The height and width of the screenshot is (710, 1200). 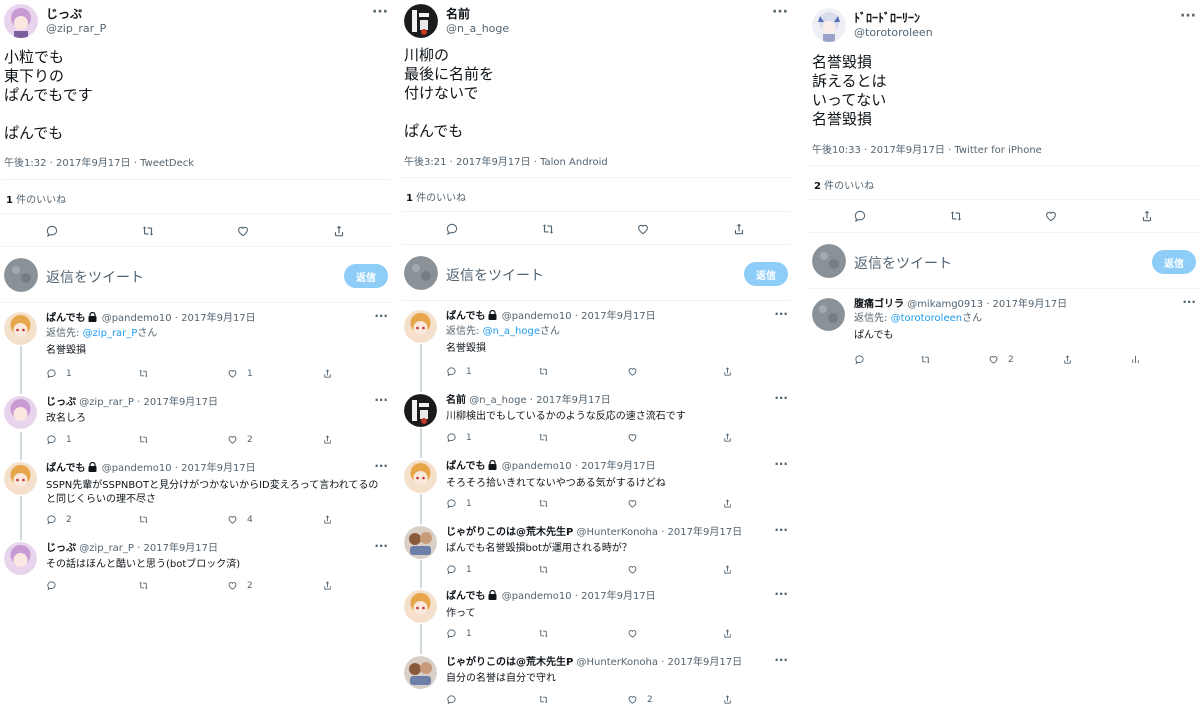 What do you see at coordinates (893, 18) in the screenshot?
I see `main-author-name: ﾄﾞﾛｰﾄﾞﾛｰﾘｰﾝ` at bounding box center [893, 18].